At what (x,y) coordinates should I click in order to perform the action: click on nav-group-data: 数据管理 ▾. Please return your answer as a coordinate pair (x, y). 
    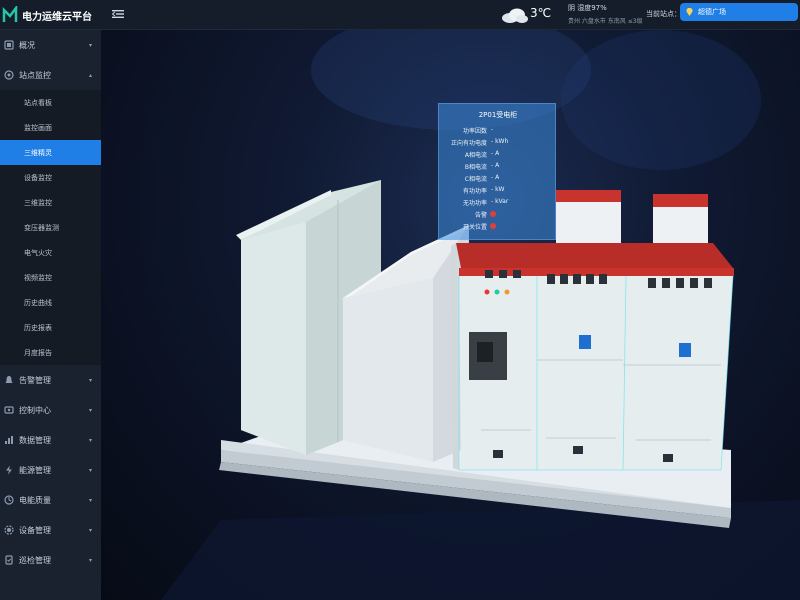
    Looking at the image, I should click on (50, 440).